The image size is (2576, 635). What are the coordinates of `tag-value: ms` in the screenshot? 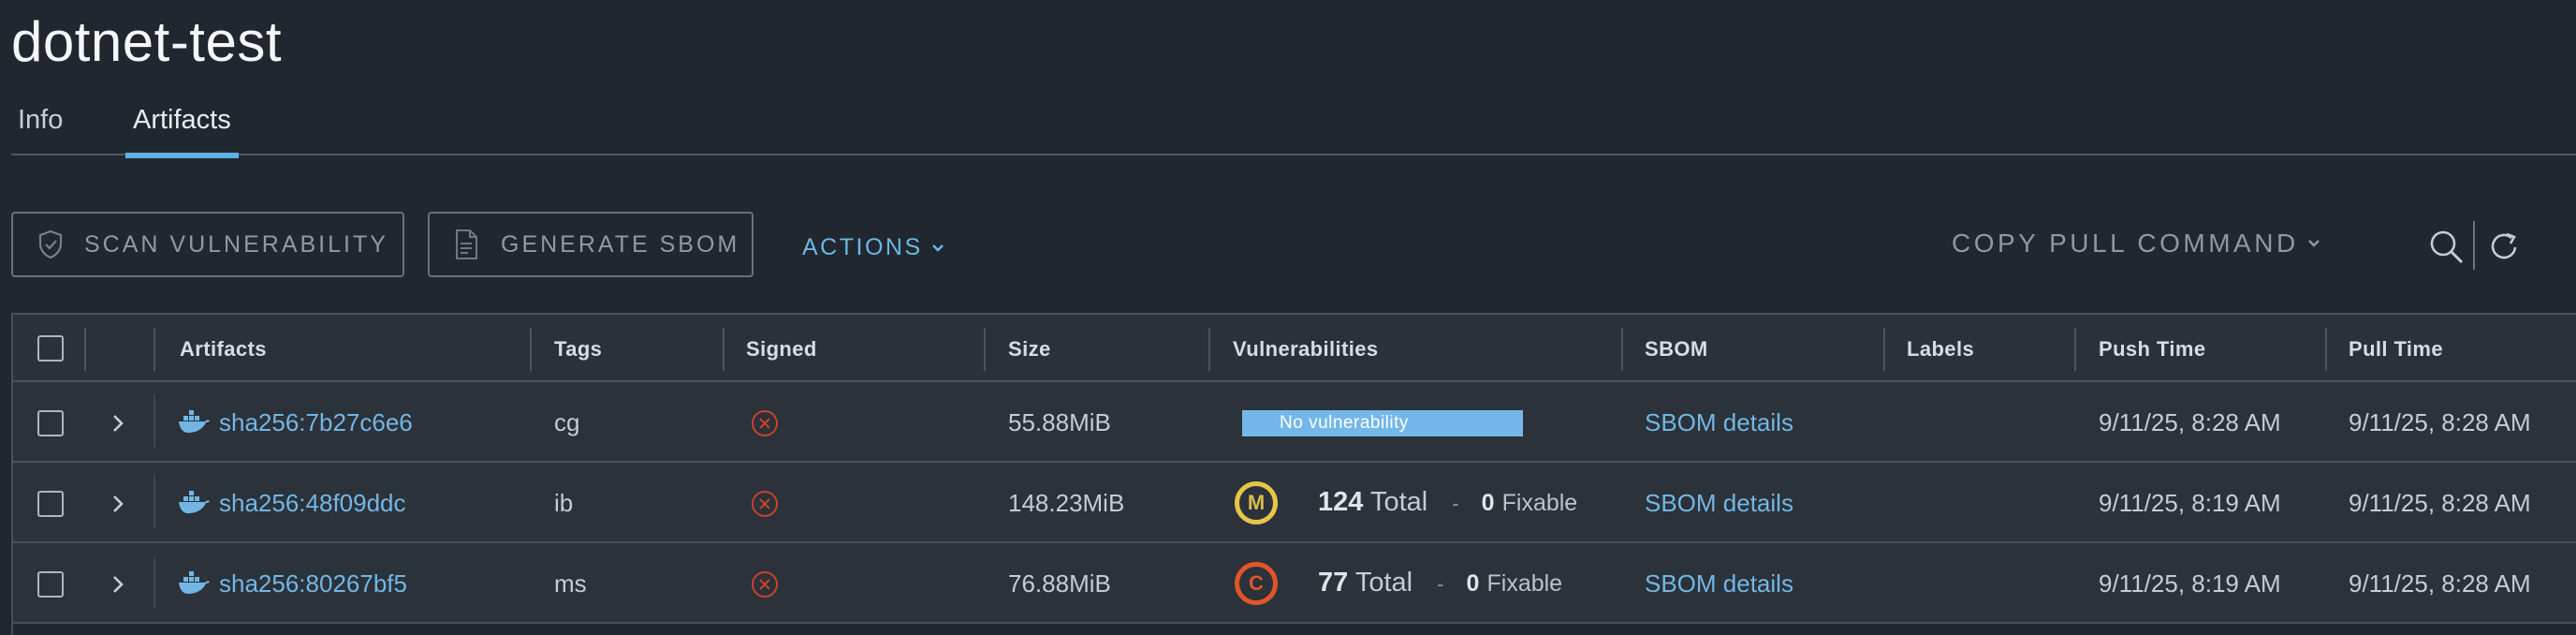 It's located at (570, 583).